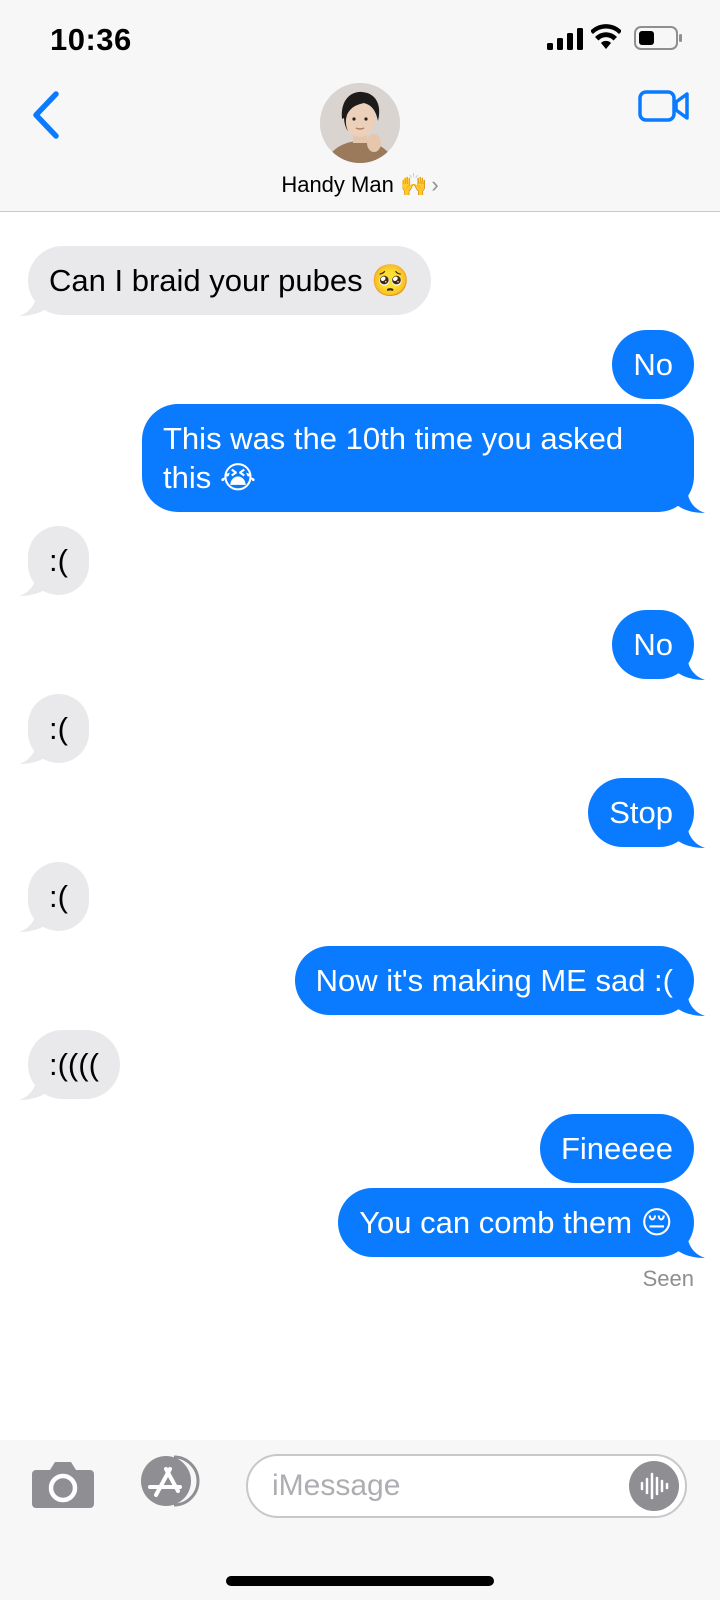  I want to click on message-bubble-incoming: Can I braid your pubes 🥺, so click(225, 281).